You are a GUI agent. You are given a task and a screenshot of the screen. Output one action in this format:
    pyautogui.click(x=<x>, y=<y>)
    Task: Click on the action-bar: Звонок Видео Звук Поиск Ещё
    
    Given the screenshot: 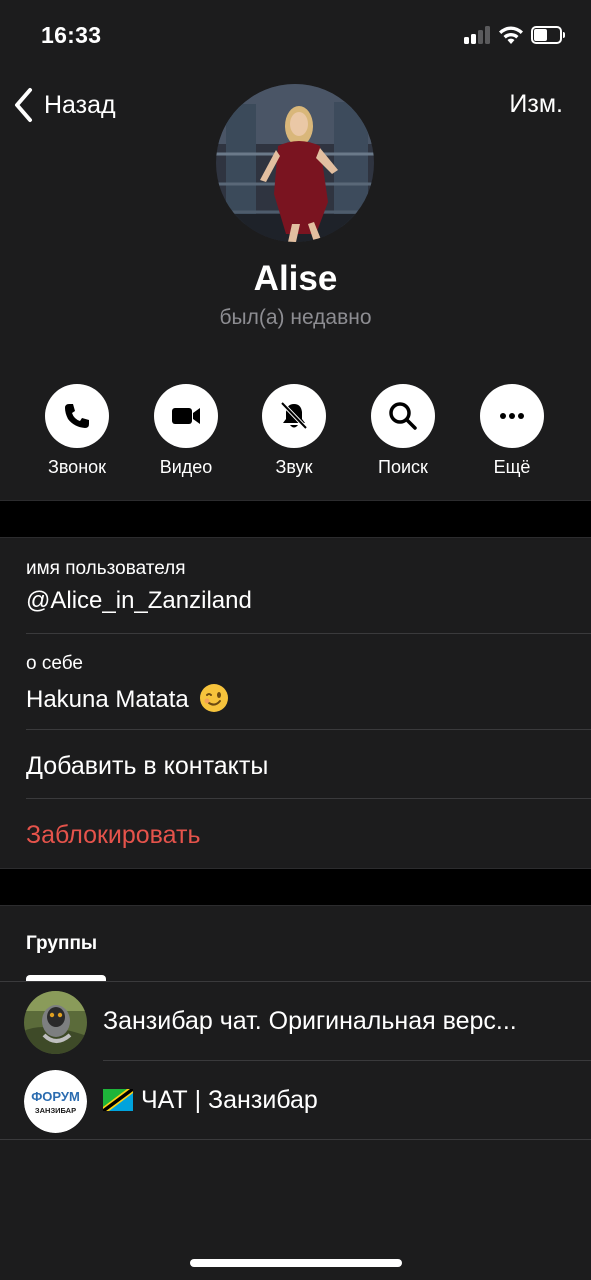 What is the action you would take?
    pyautogui.click(x=295, y=434)
    